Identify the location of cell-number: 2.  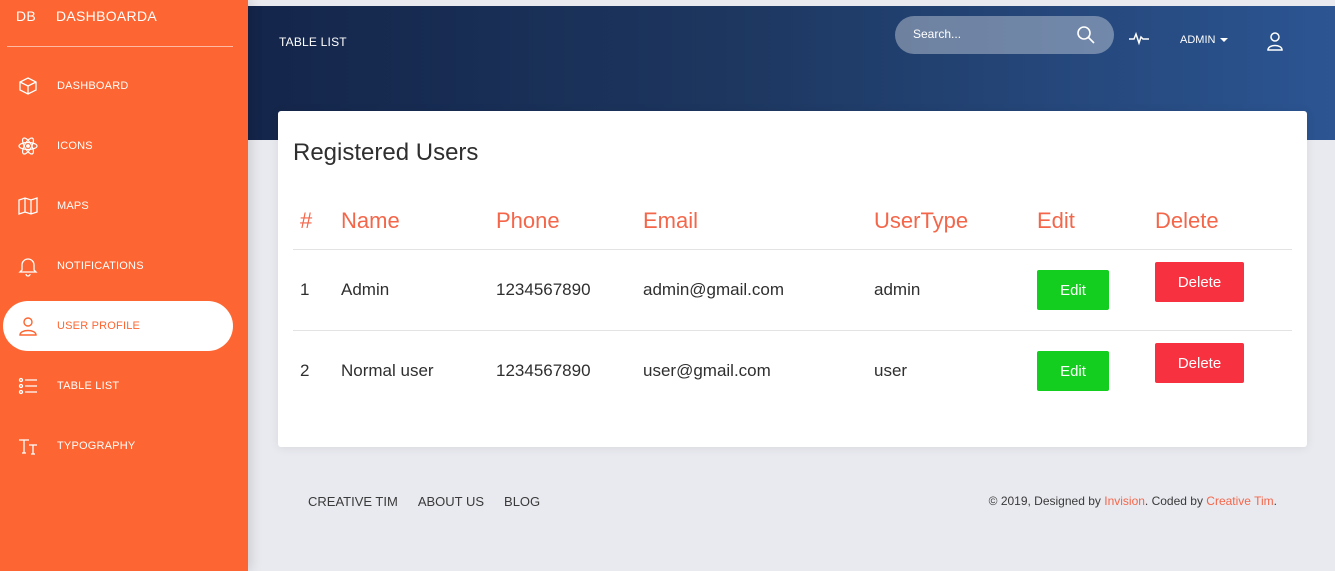
(305, 370).